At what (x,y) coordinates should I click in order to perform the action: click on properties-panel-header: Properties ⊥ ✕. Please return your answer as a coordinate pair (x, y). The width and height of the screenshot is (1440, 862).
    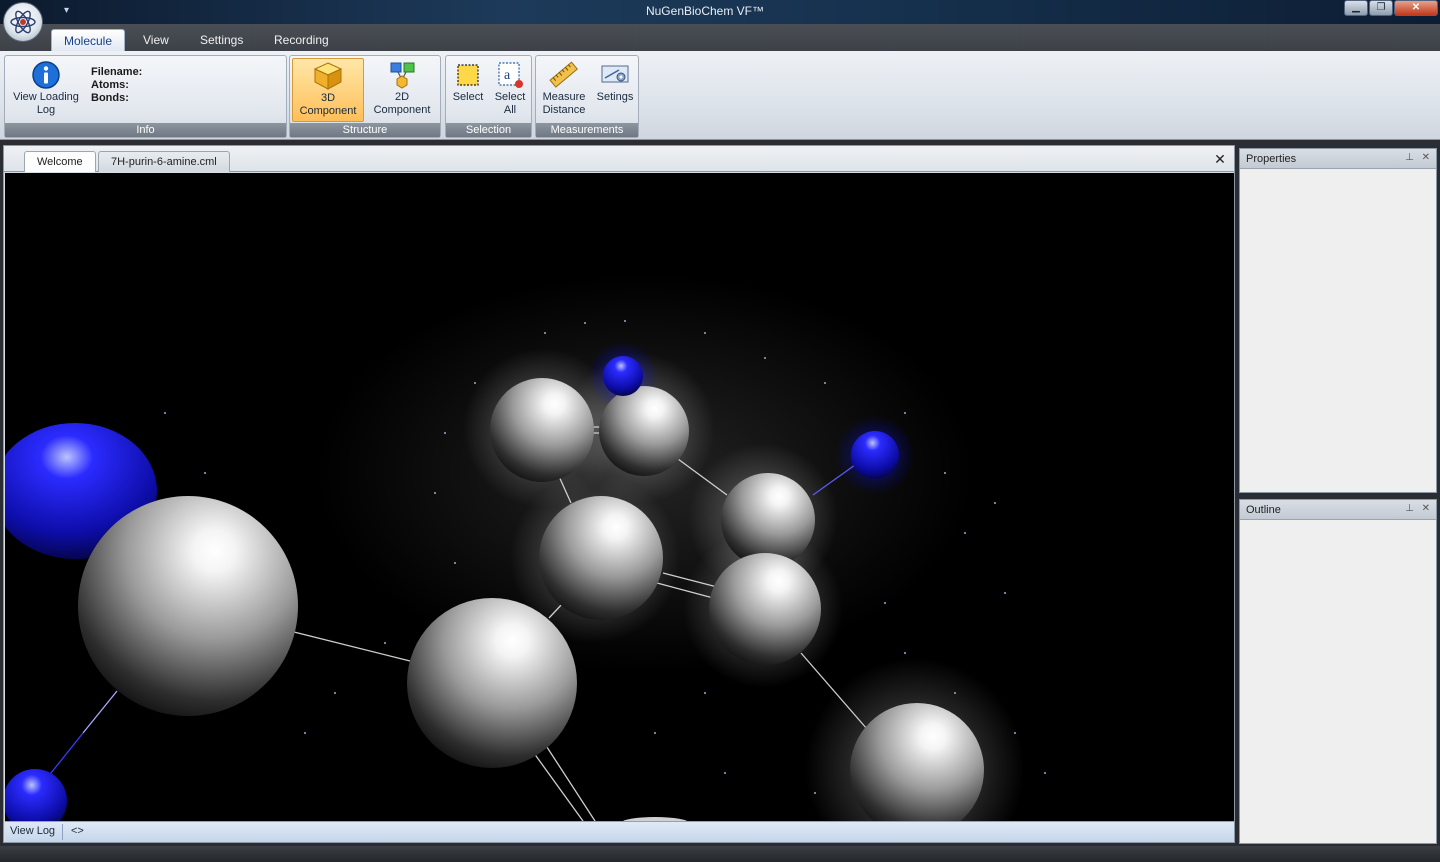
    Looking at the image, I should click on (1338, 159).